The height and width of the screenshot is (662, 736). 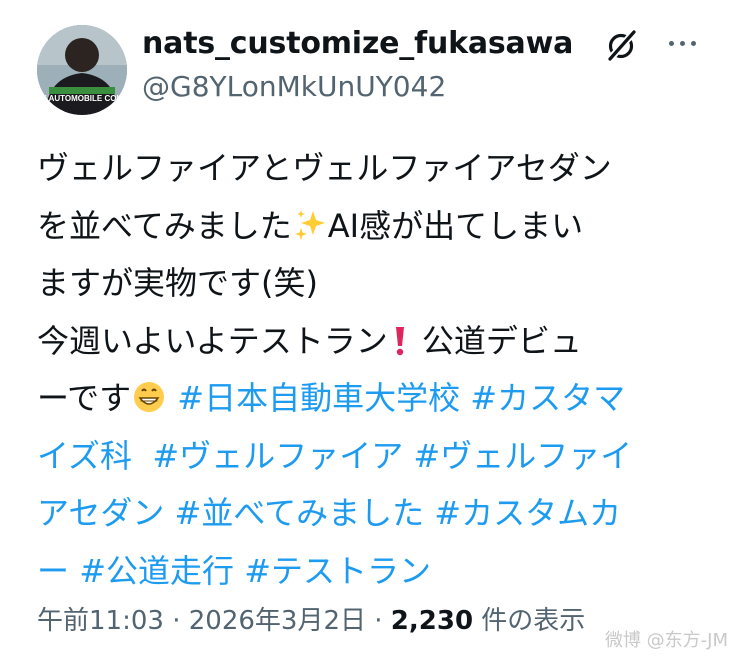 I want to click on hashtag-link: #テストラン, so click(x=337, y=571).